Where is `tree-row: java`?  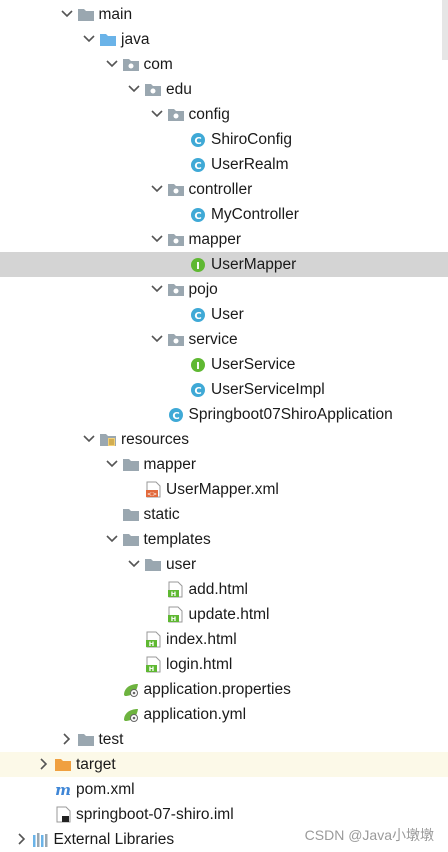
tree-row: java is located at coordinates (224, 39).